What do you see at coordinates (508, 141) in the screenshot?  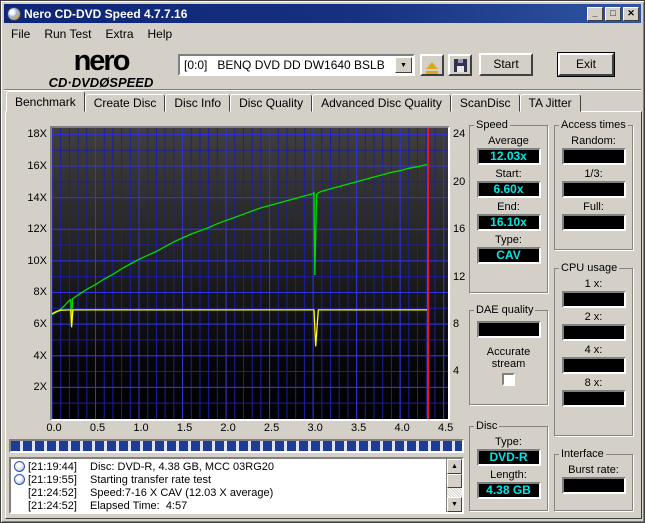 I see `average-label: Average` at bounding box center [508, 141].